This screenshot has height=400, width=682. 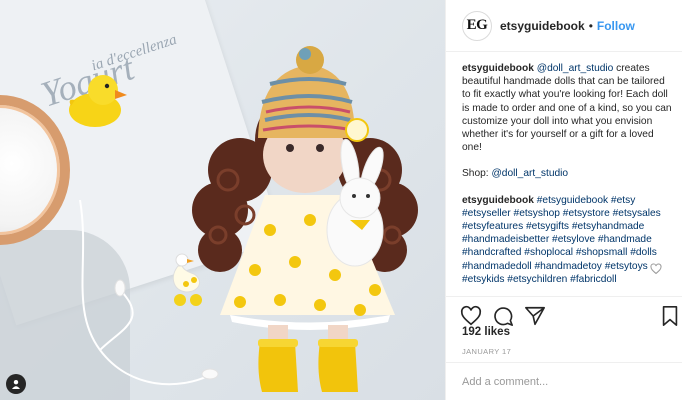 What do you see at coordinates (616, 26) in the screenshot?
I see `follow-button: Follow` at bounding box center [616, 26].